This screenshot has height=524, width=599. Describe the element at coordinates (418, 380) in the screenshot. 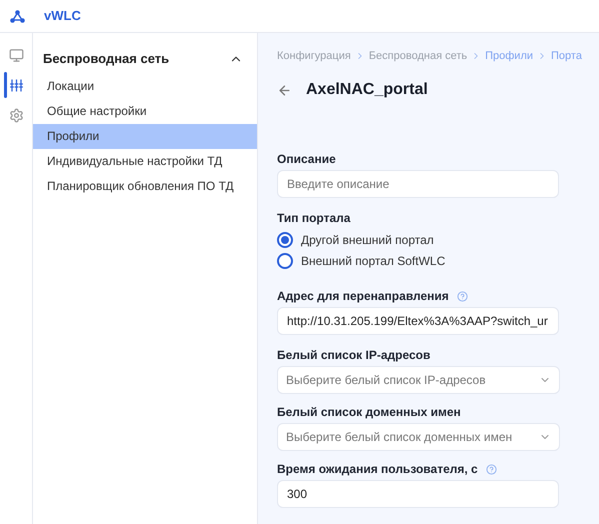

I see `select-field: Выберите белый список IP-адресов` at that location.